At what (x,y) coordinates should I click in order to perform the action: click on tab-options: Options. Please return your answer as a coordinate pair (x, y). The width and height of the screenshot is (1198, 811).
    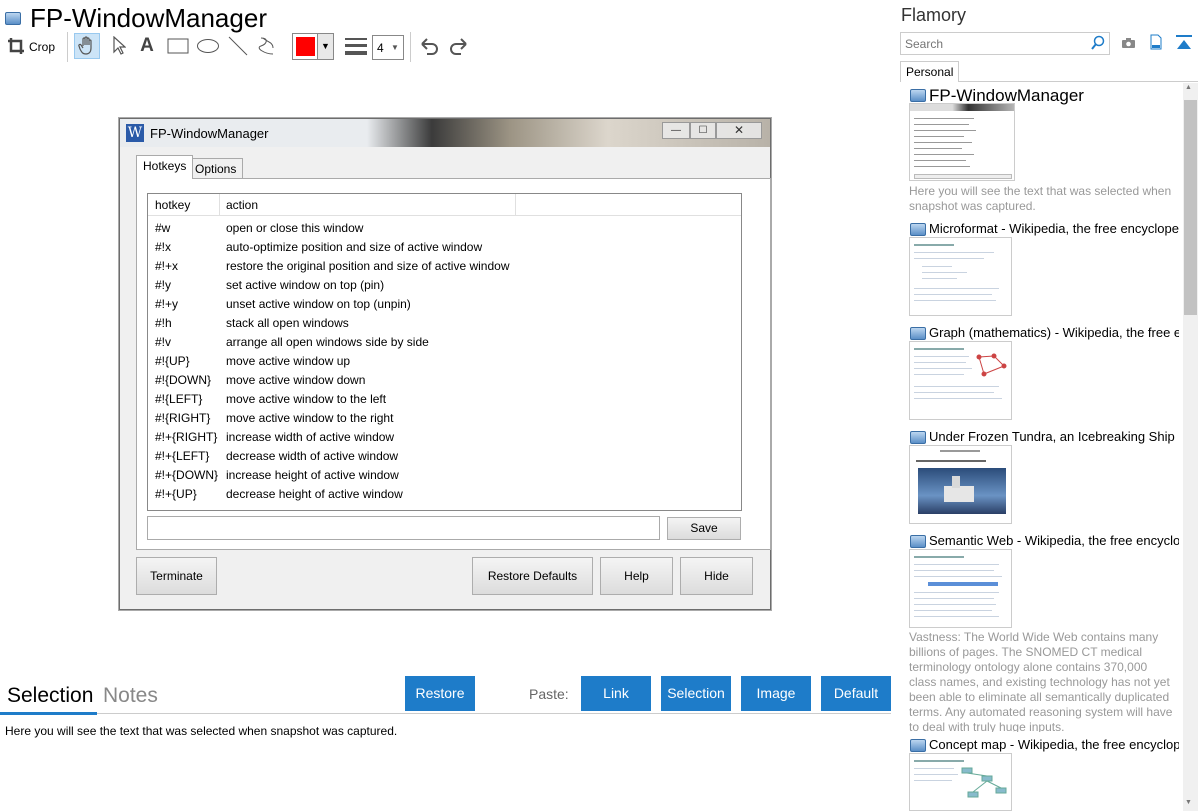
    Looking at the image, I should click on (216, 168).